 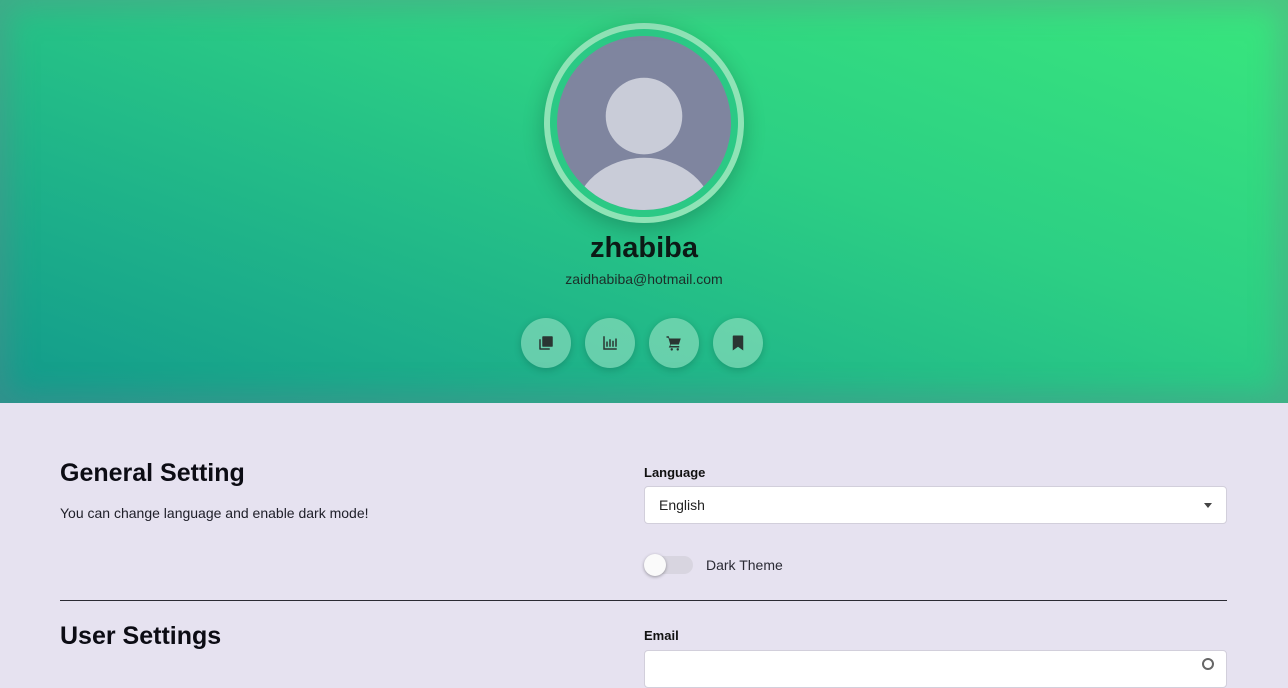 What do you see at coordinates (1208, 505) in the screenshot?
I see `chevron-down-icon` at bounding box center [1208, 505].